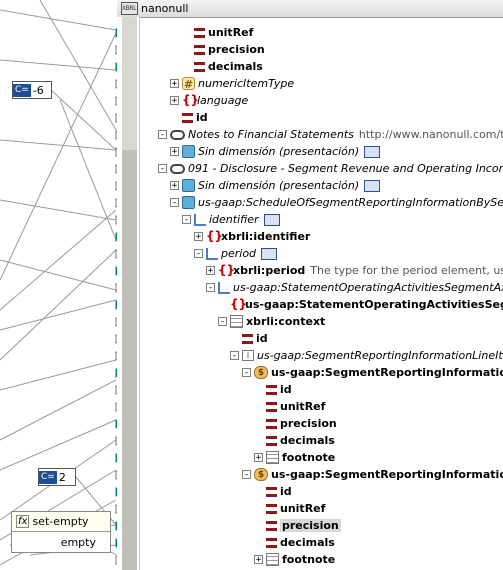 The image size is (503, 570). I want to click on table-icon, so click(272, 457).